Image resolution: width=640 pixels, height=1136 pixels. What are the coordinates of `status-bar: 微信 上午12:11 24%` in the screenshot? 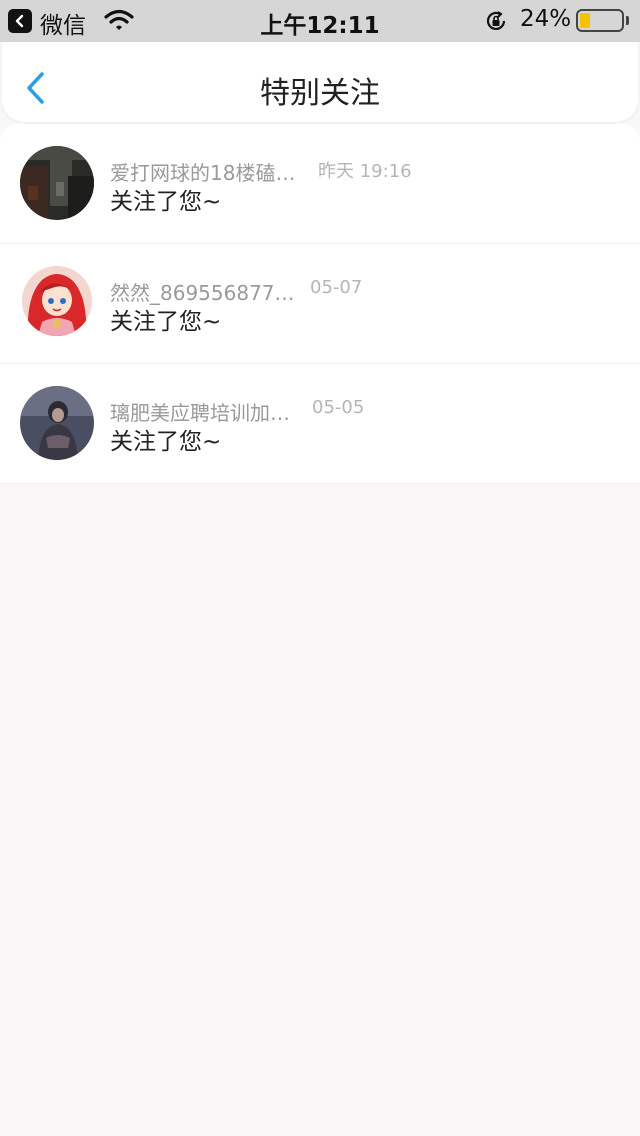 It's located at (320, 21).